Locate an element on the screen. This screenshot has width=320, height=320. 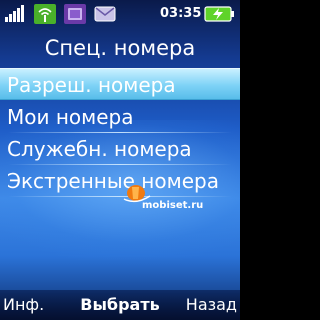
watermark-text: mobiset.ru is located at coordinates (173, 205).